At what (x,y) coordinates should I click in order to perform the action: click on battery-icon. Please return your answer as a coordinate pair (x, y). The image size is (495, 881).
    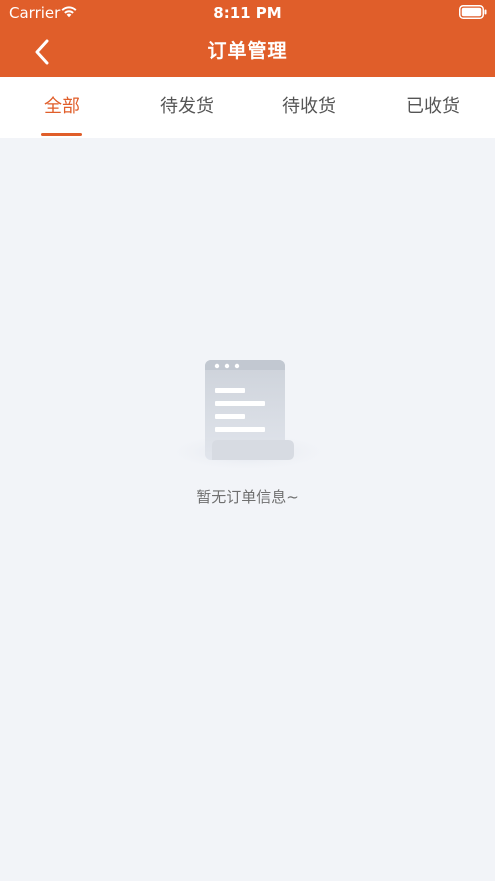
    Looking at the image, I should click on (473, 12).